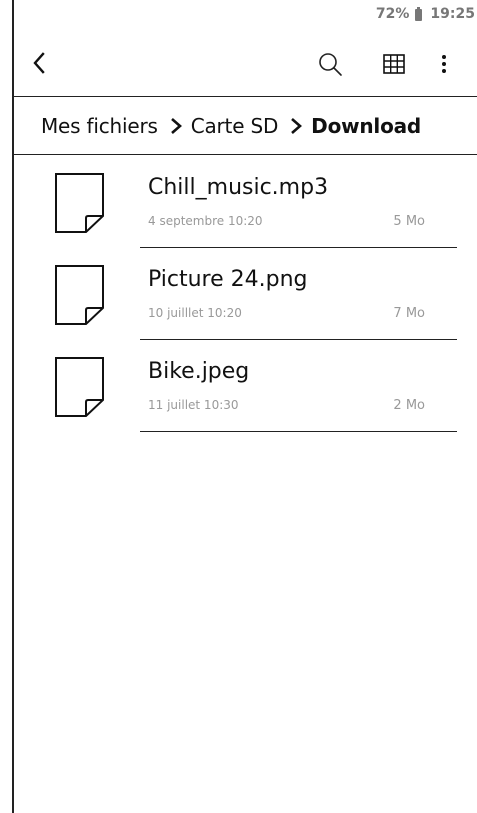  Describe the element at coordinates (392, 14) in the screenshot. I see `battery-percent: 72%` at that location.